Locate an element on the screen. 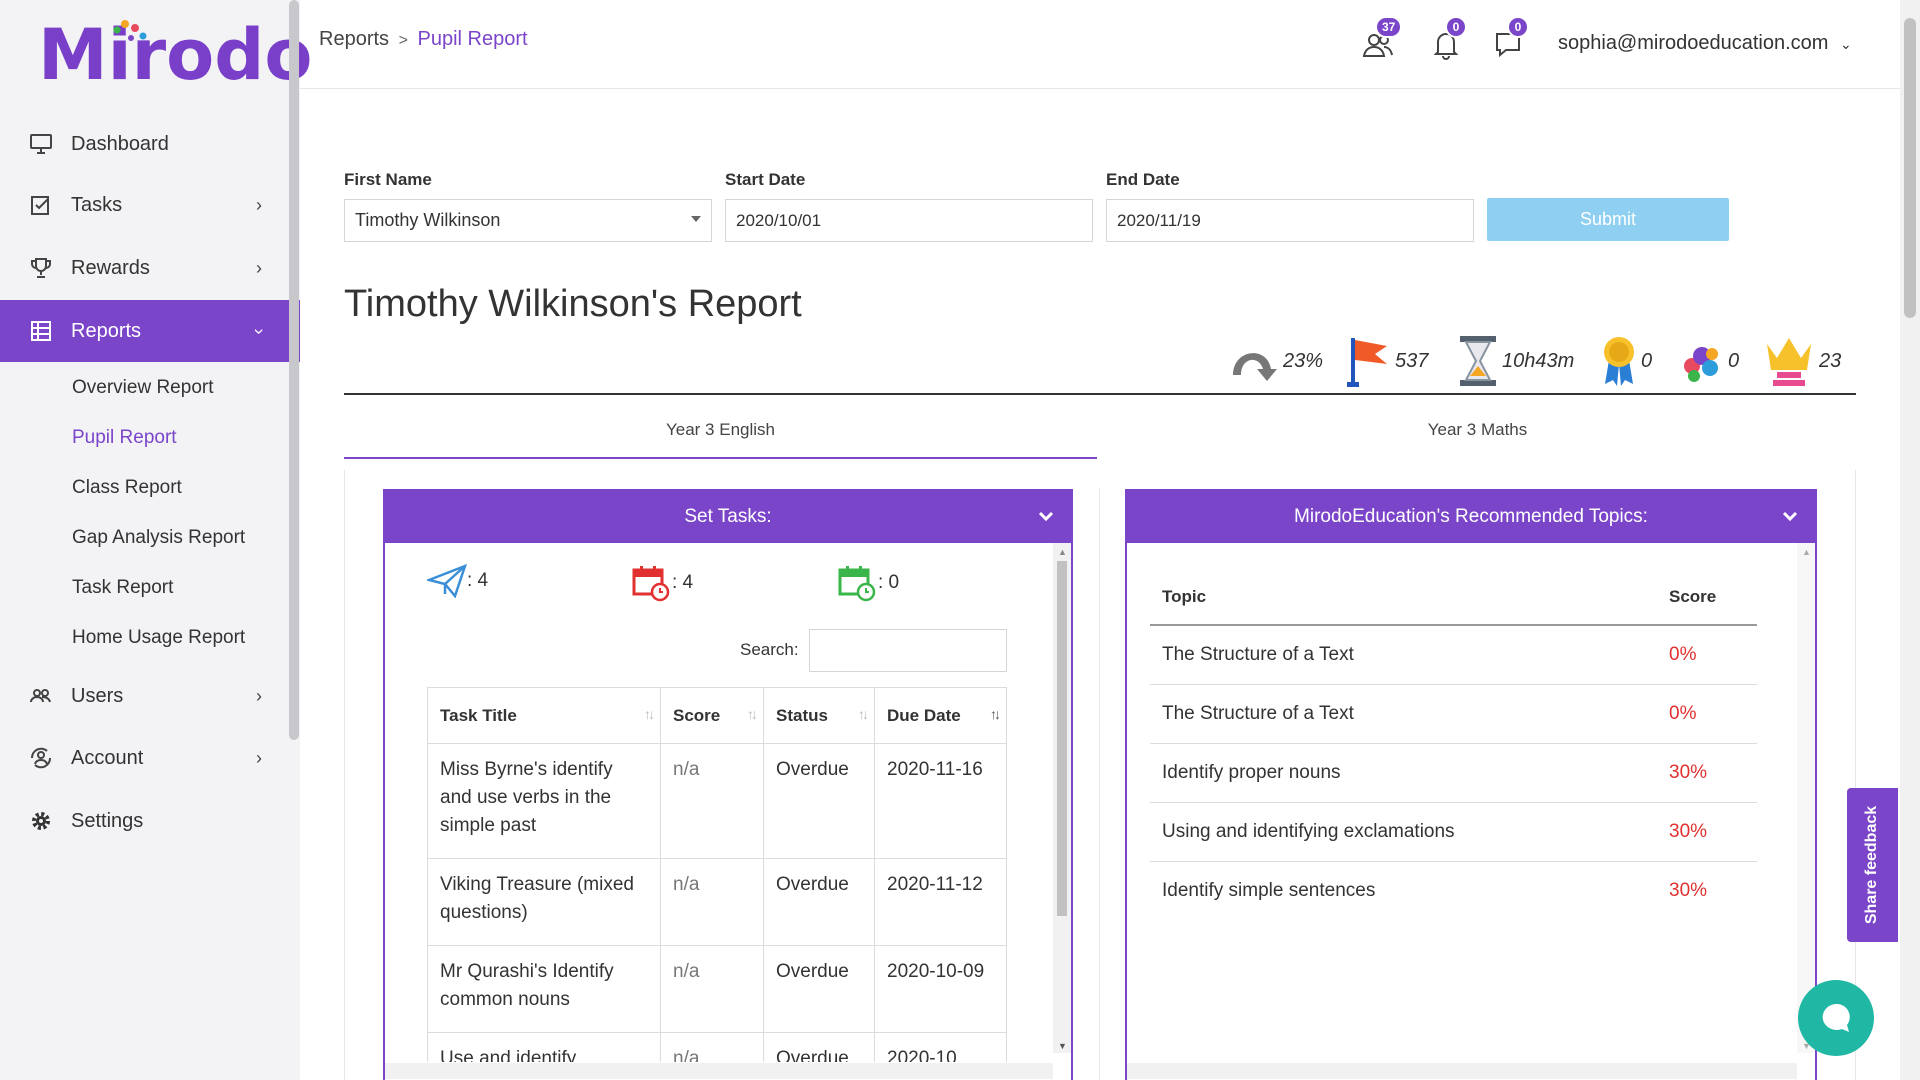  task-title-cell: Viking Treasure (mixed questions) is located at coordinates (544, 902).